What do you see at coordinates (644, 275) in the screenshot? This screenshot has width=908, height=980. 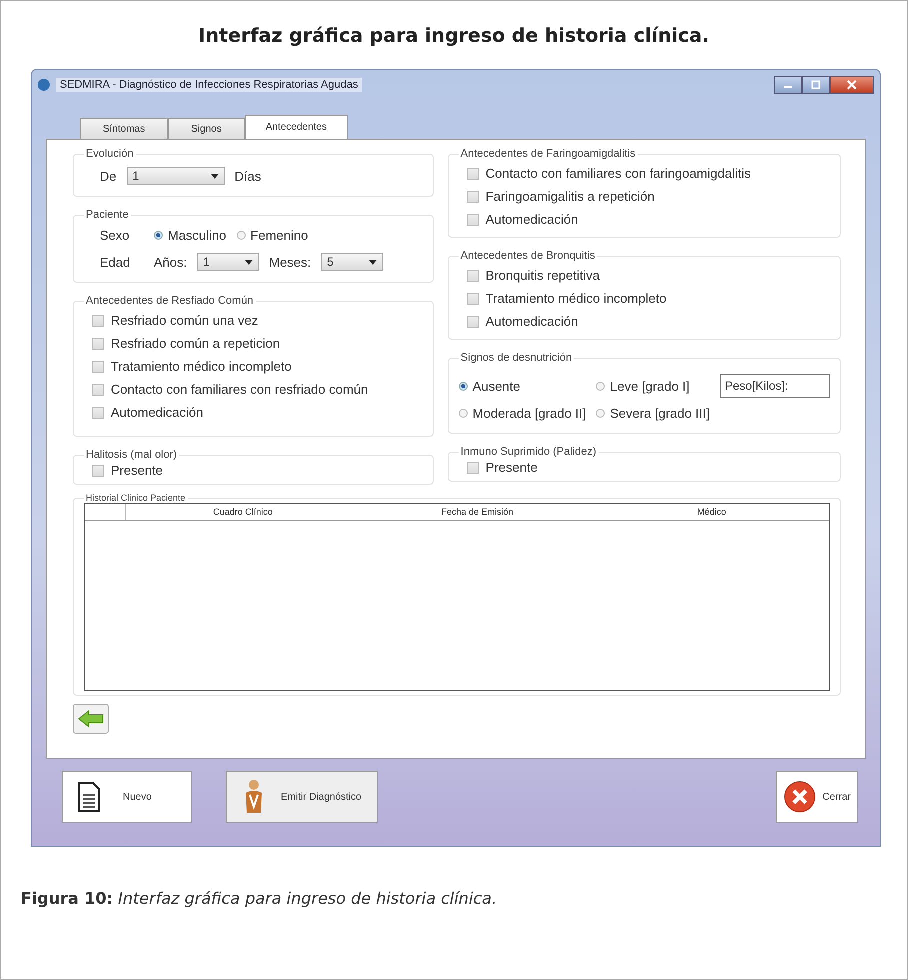 I see `checkbox-option: Bronquitis repetitiva` at bounding box center [644, 275].